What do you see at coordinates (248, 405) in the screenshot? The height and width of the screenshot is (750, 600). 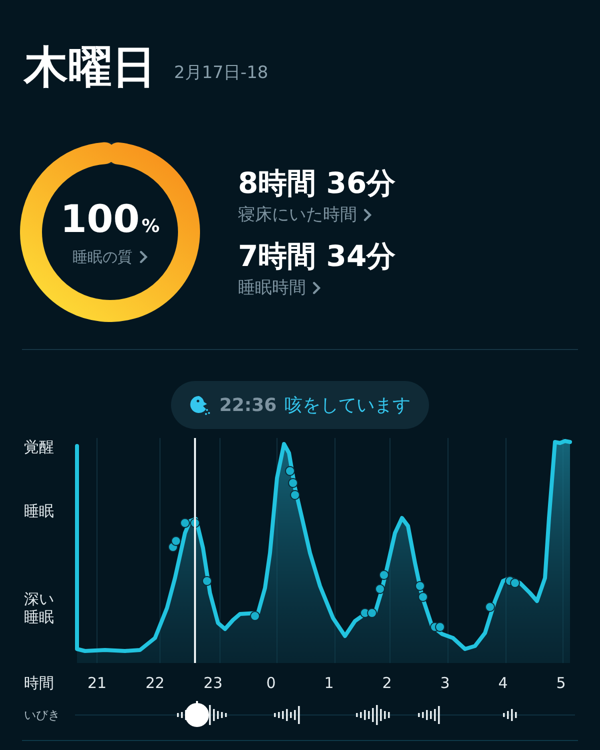 I see `event-time: 22:36` at bounding box center [248, 405].